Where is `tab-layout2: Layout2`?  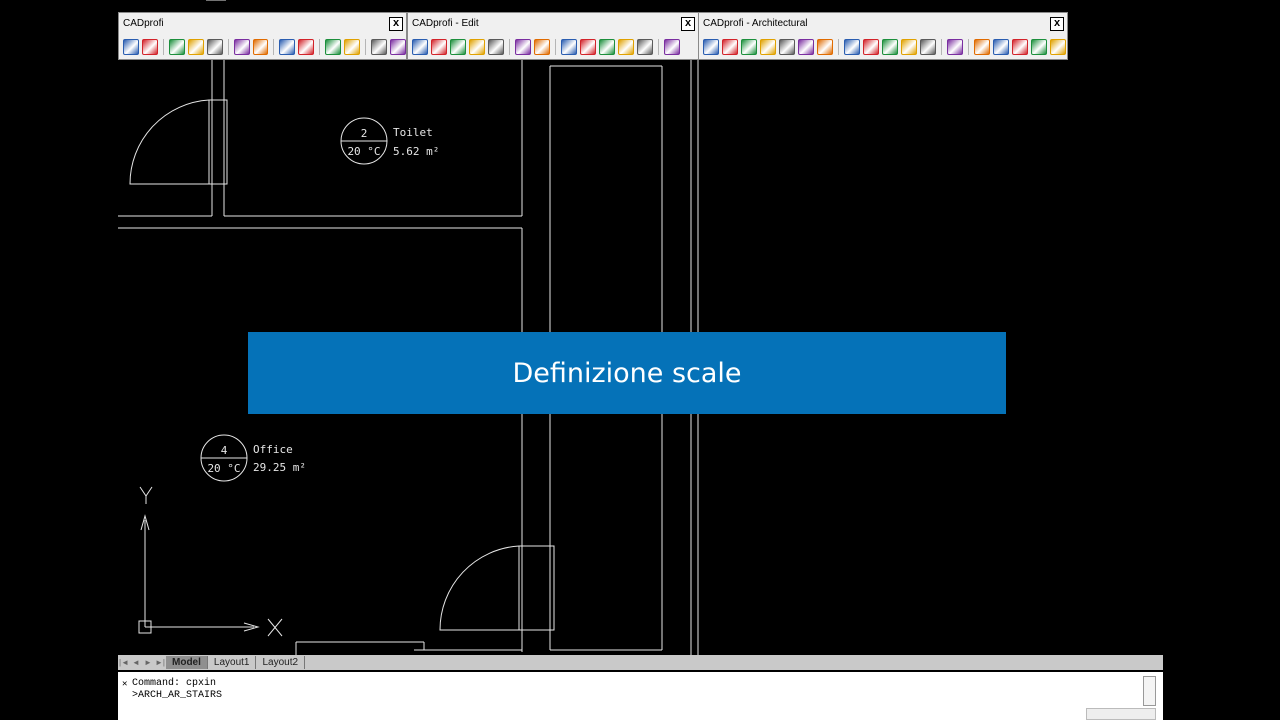
tab-layout2: Layout2 is located at coordinates (281, 662).